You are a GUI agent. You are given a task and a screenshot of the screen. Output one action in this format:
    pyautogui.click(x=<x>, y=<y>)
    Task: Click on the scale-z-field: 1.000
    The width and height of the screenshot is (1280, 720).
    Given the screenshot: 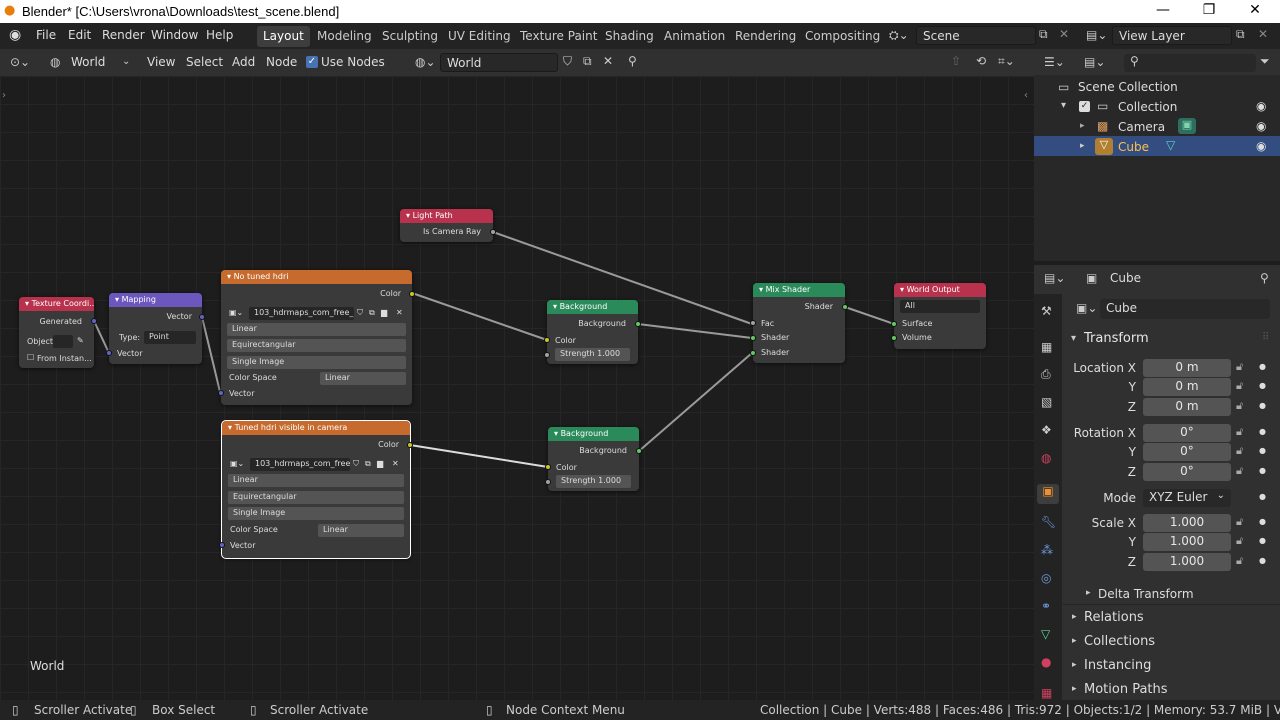 What is the action you would take?
    pyautogui.click(x=1187, y=562)
    